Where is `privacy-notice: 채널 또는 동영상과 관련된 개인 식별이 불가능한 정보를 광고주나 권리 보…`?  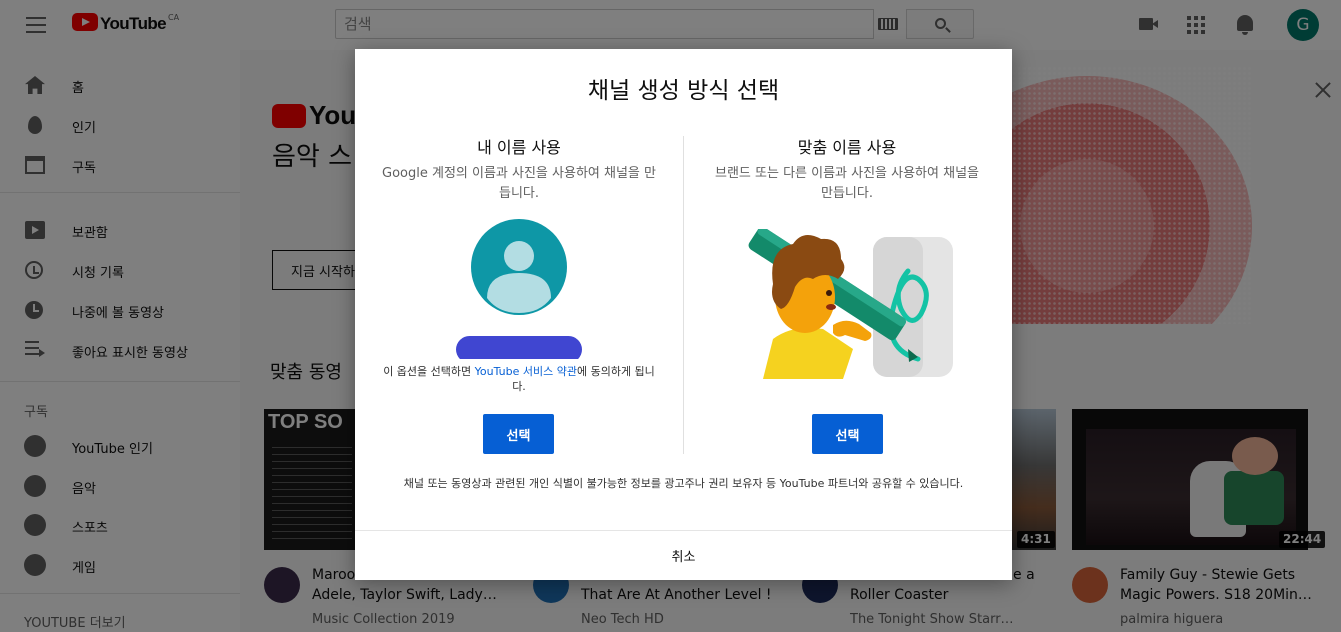 privacy-notice: 채널 또는 동영상과 관련된 개인 식별이 불가능한 정보를 광고주나 권리 보… is located at coordinates (683, 483).